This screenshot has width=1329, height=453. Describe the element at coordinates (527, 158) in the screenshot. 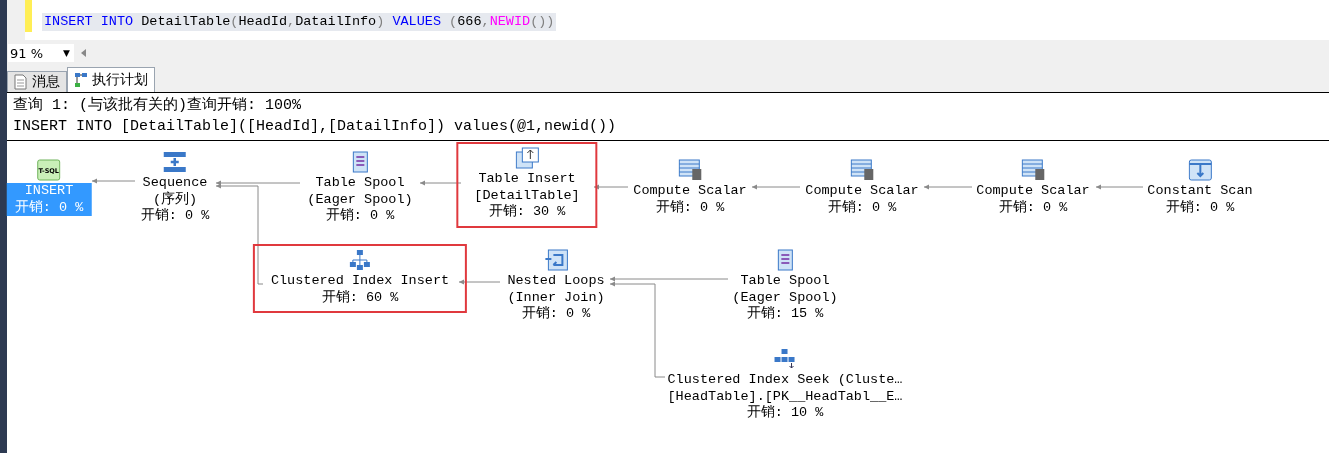

I see `table-insert-icon` at that location.